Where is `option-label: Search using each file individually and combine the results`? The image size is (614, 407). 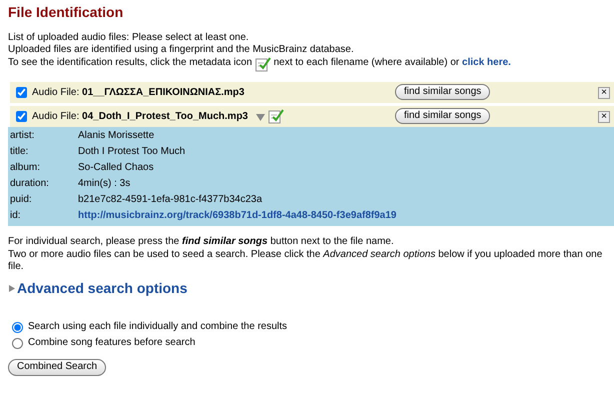
option-label: Search using each file individually and combine the results is located at coordinates (158, 327).